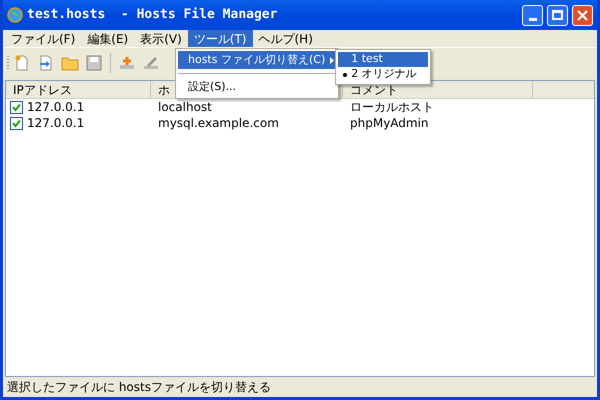 Image resolution: width=600 pixels, height=400 pixels. Describe the element at coordinates (43, 38) in the screenshot. I see `menu-item: ファイル(F)` at that location.